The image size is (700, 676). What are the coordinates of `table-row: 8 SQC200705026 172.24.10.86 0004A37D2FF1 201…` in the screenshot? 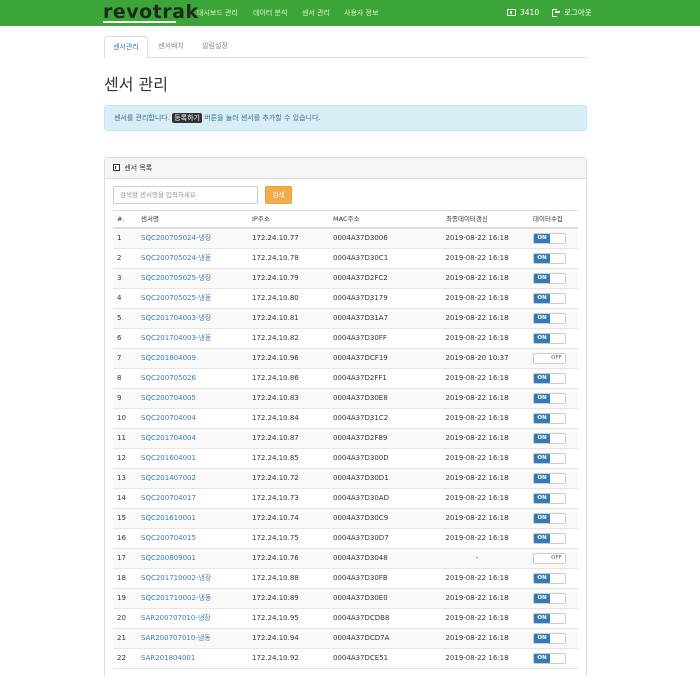 It's located at (345, 379).